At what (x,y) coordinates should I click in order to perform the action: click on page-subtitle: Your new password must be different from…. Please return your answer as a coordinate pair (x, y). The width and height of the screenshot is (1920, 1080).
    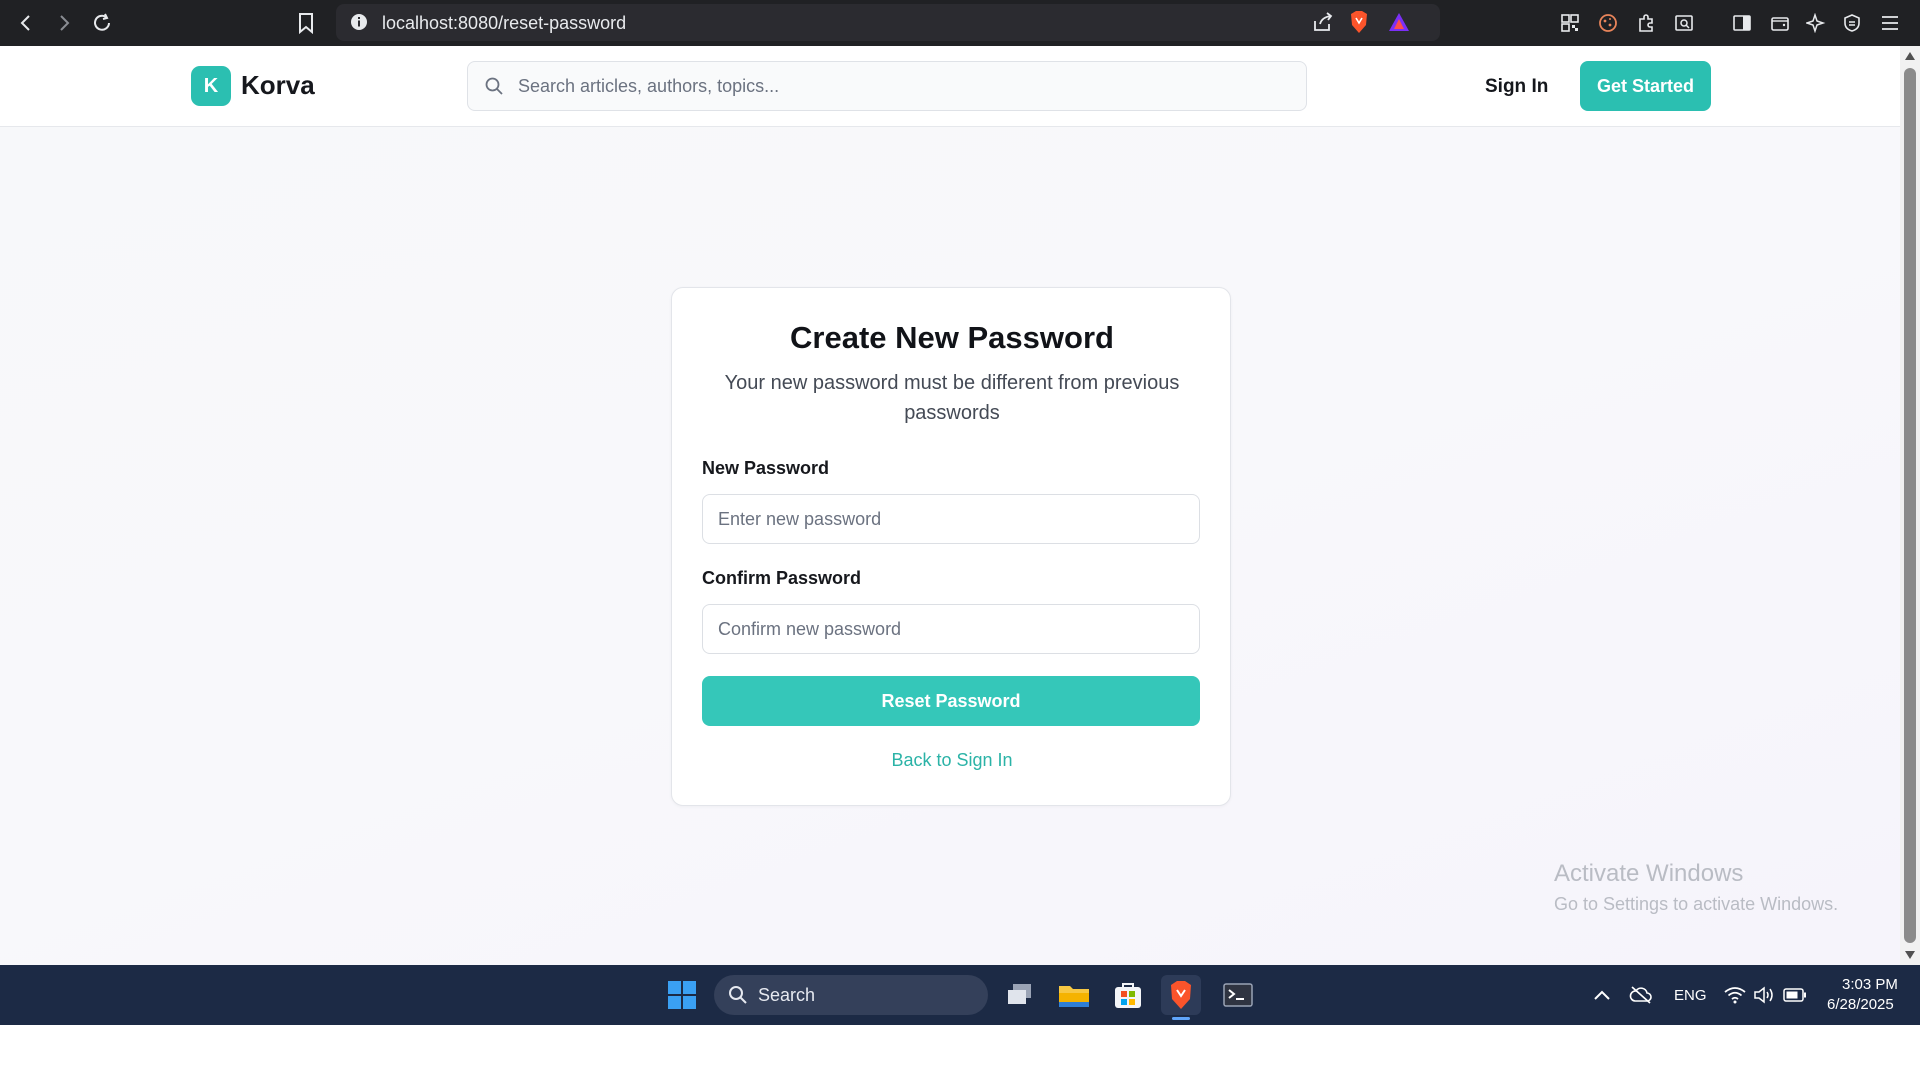
    Looking at the image, I should click on (952, 398).